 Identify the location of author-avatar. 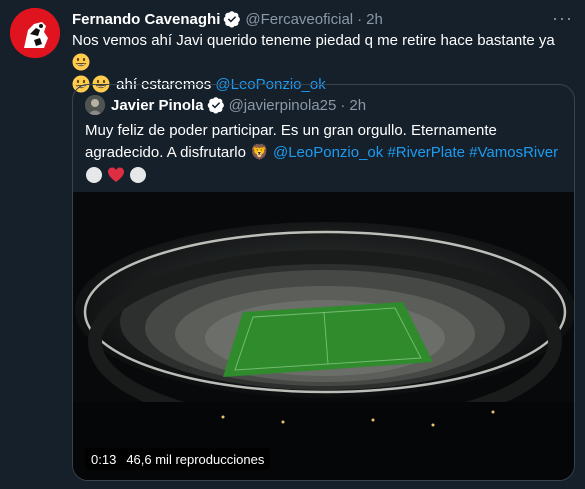
(35, 33).